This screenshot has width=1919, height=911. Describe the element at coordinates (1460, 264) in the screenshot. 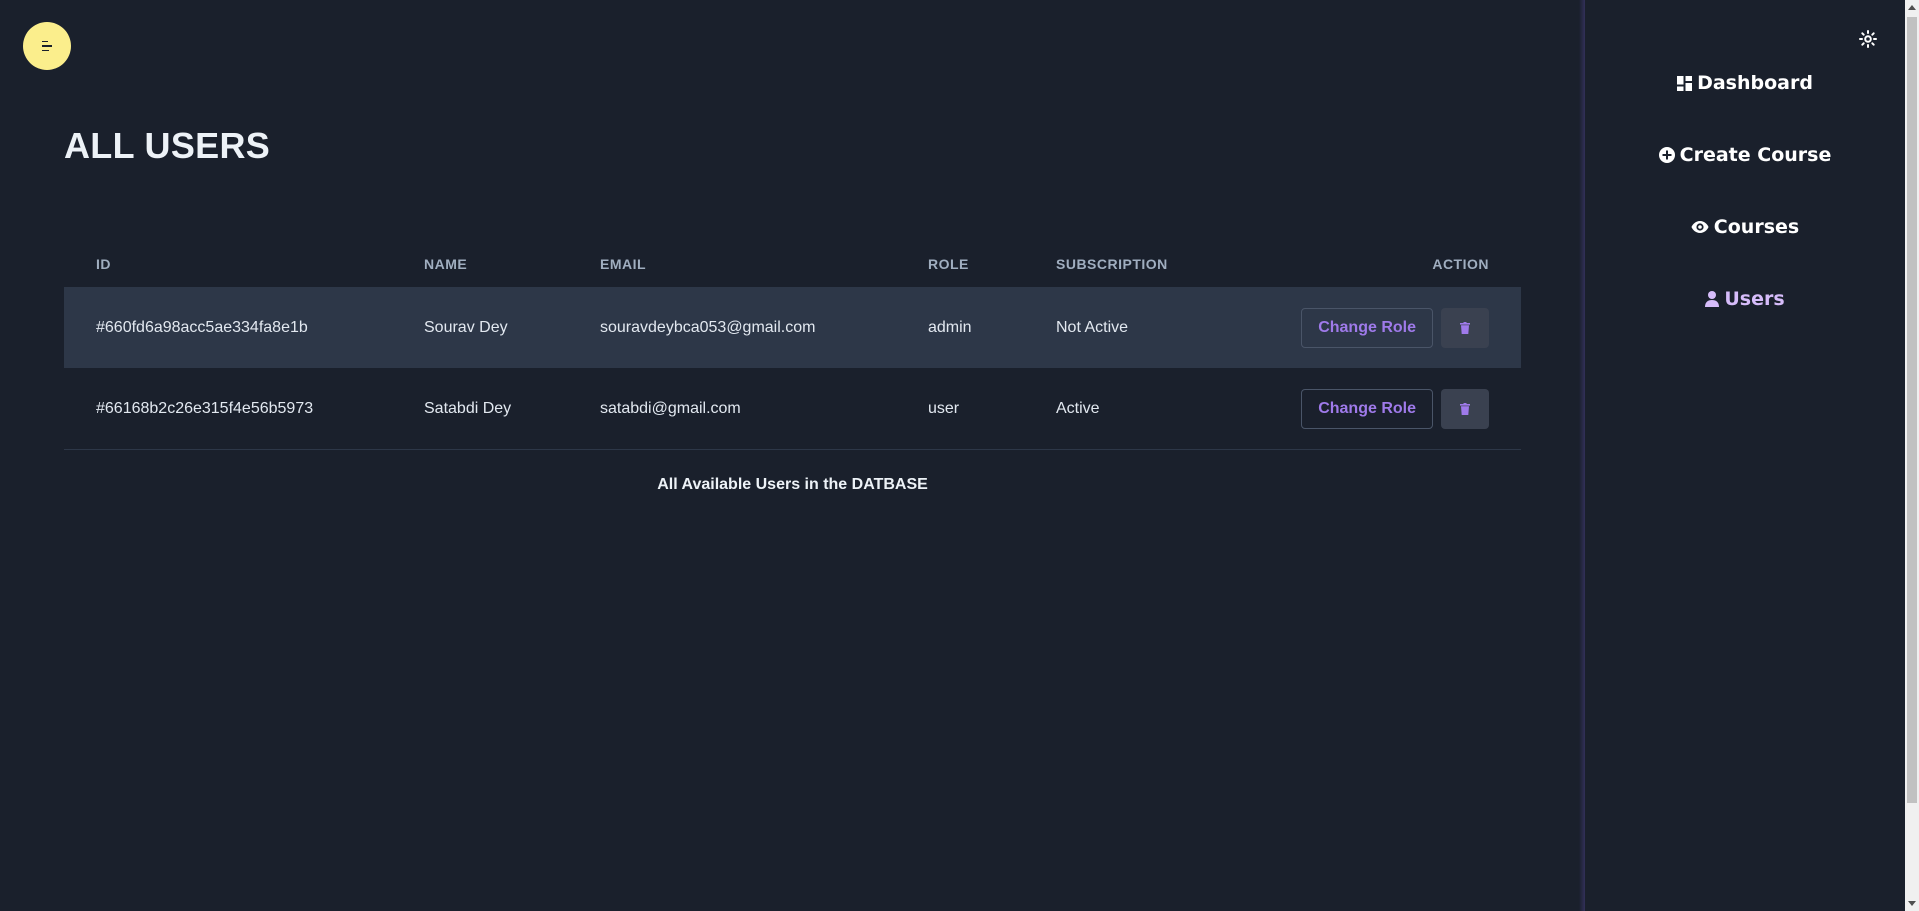

I see `column-header-action: ACTION` at that location.